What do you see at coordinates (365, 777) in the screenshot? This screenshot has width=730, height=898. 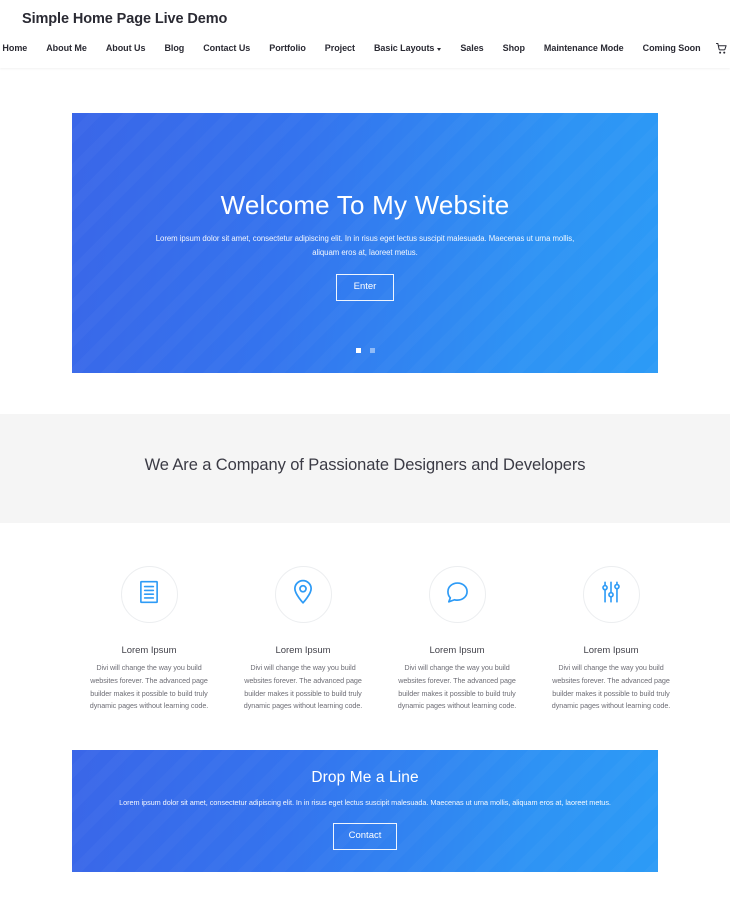 I see `cta-title: Drop Me a Line` at bounding box center [365, 777].